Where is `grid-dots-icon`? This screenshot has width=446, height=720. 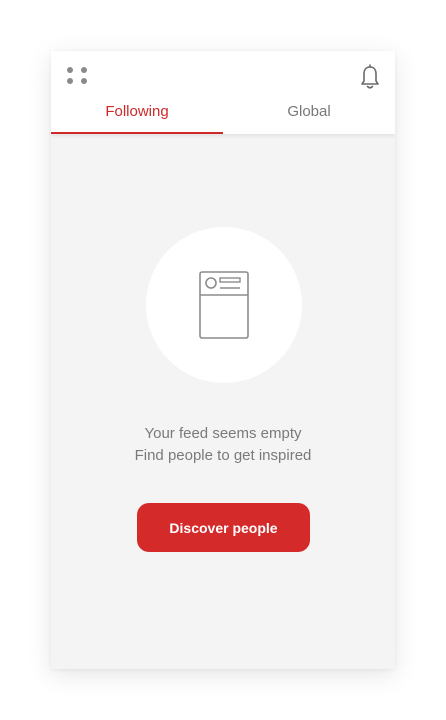
grid-dots-icon is located at coordinates (77, 75).